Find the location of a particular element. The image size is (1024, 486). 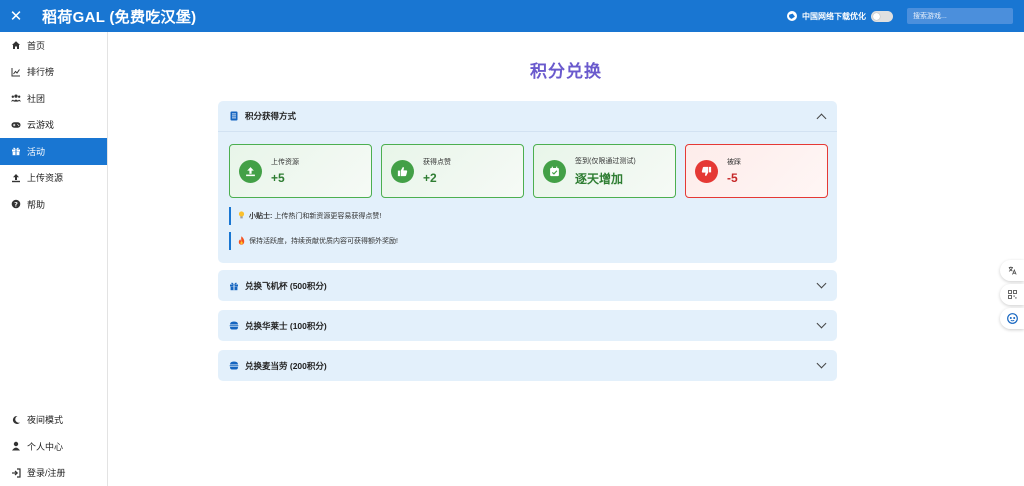

gamepad-icon is located at coordinates (16, 125).